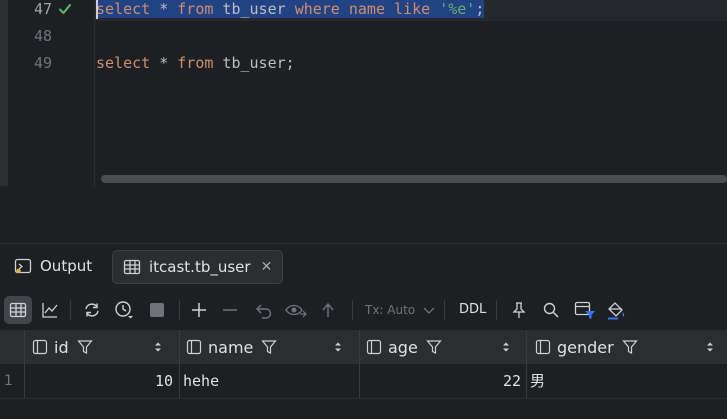  I want to click on column-header-label: id, so click(61, 347).